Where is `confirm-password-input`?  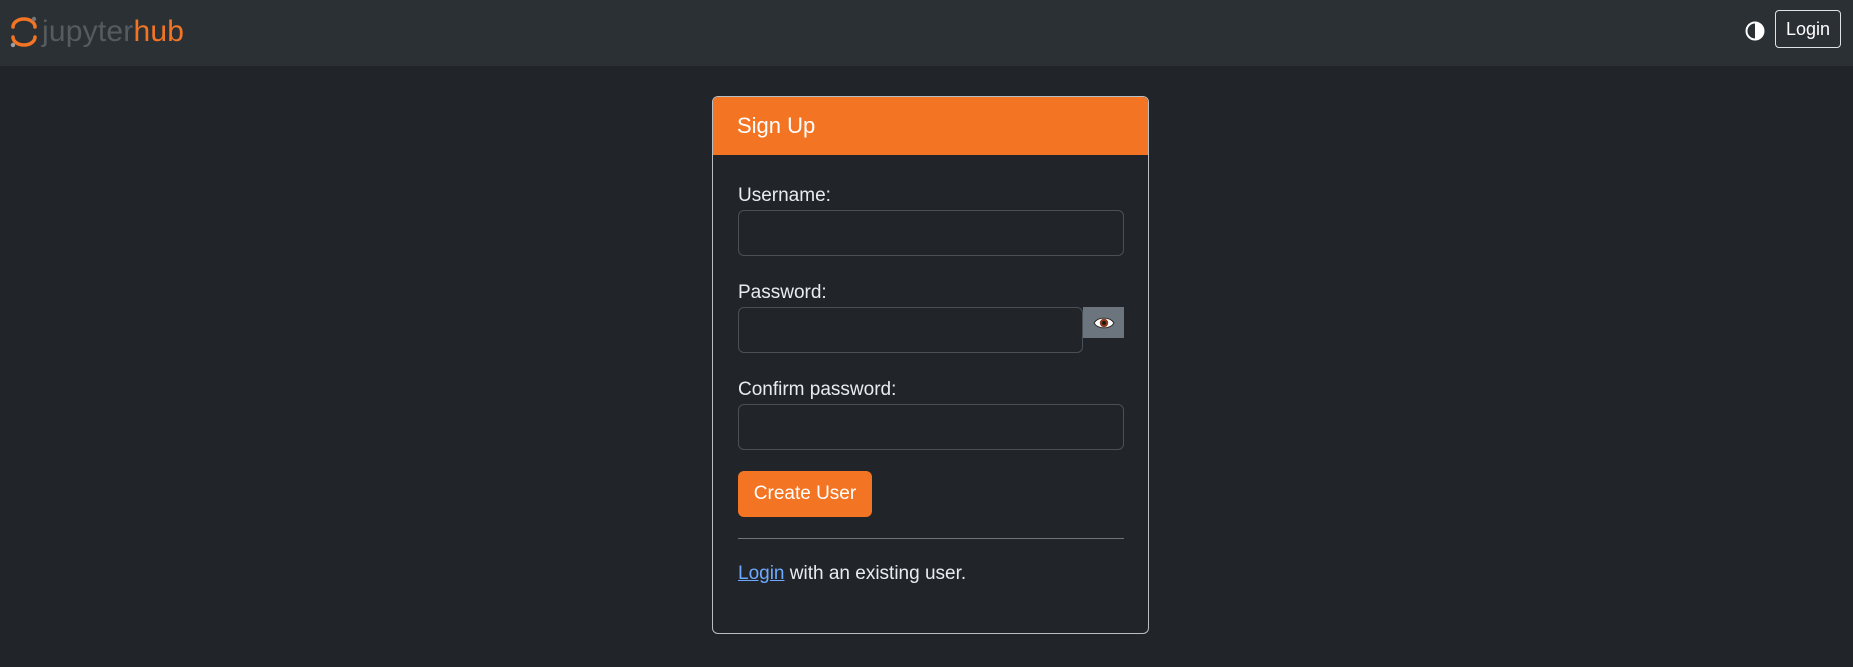
confirm-password-input is located at coordinates (931, 427).